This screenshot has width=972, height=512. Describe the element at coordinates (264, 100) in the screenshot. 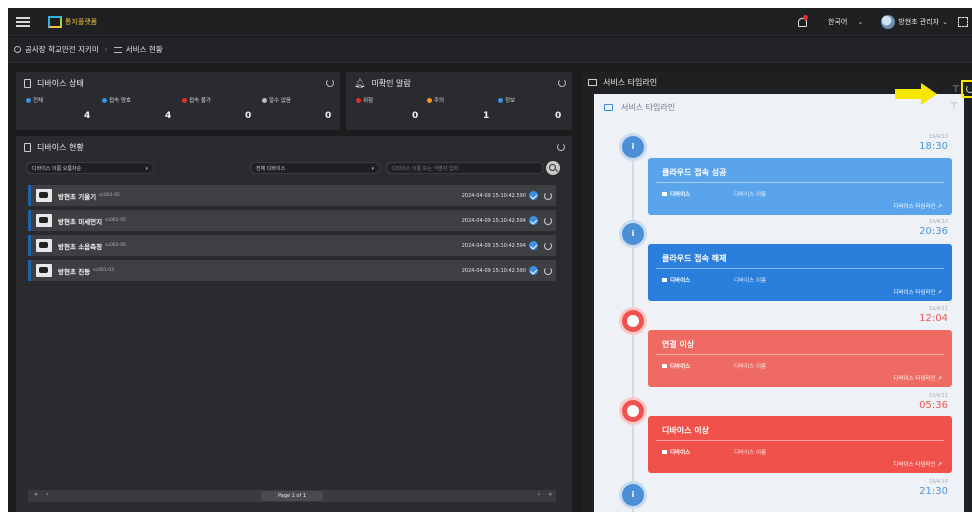

I see `unknown-icon` at that location.